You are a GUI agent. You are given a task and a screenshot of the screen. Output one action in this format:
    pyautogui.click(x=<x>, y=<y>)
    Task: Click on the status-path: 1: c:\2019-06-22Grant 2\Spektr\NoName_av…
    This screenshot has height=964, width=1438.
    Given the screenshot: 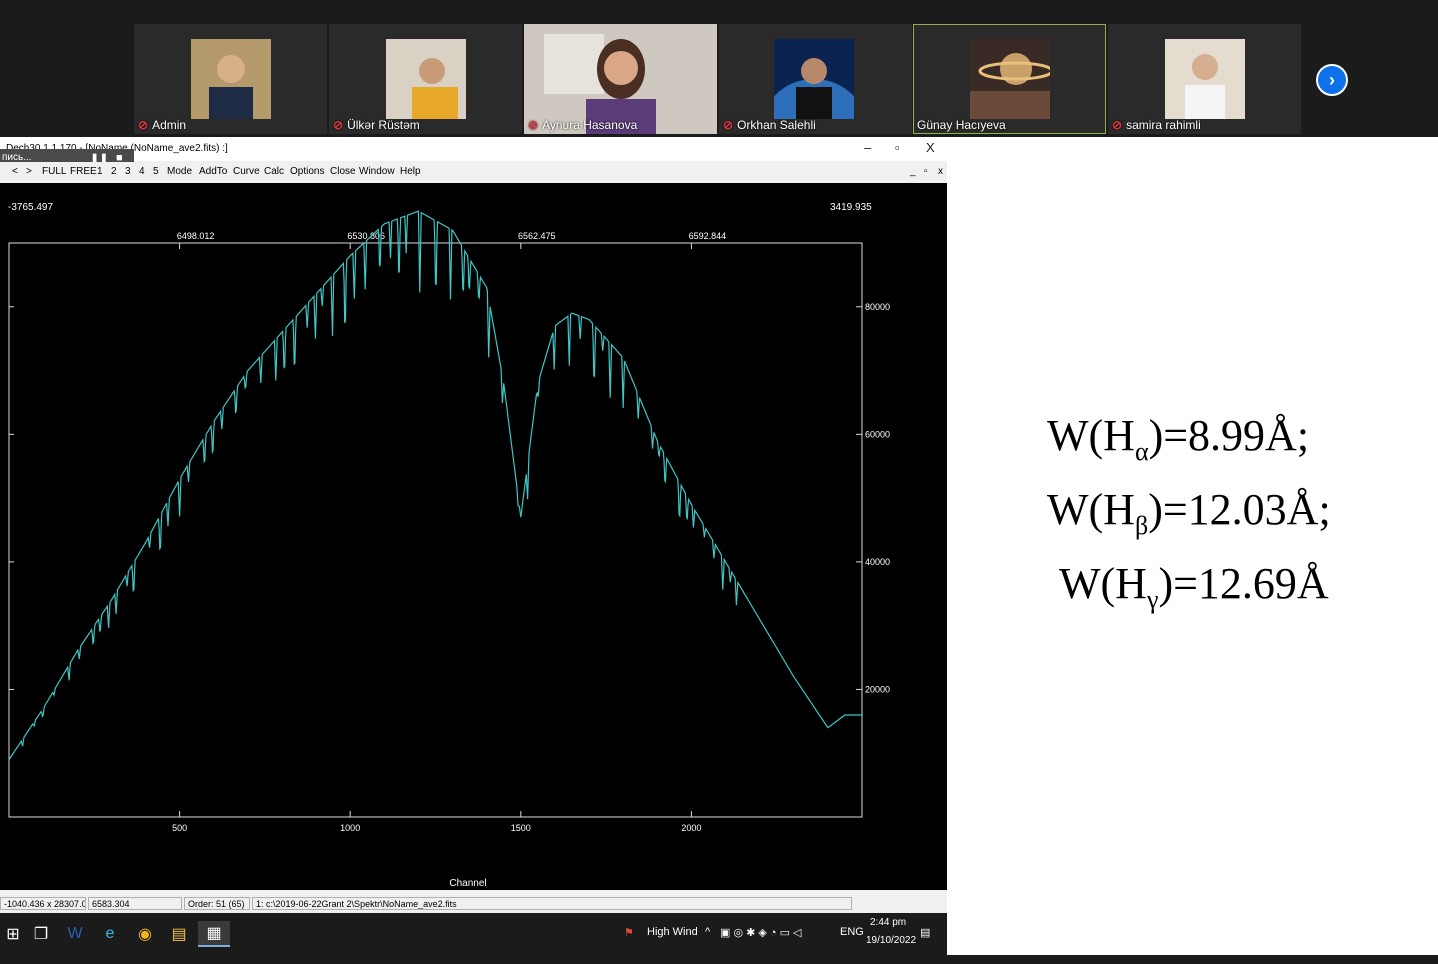 What is the action you would take?
    pyautogui.click(x=552, y=903)
    